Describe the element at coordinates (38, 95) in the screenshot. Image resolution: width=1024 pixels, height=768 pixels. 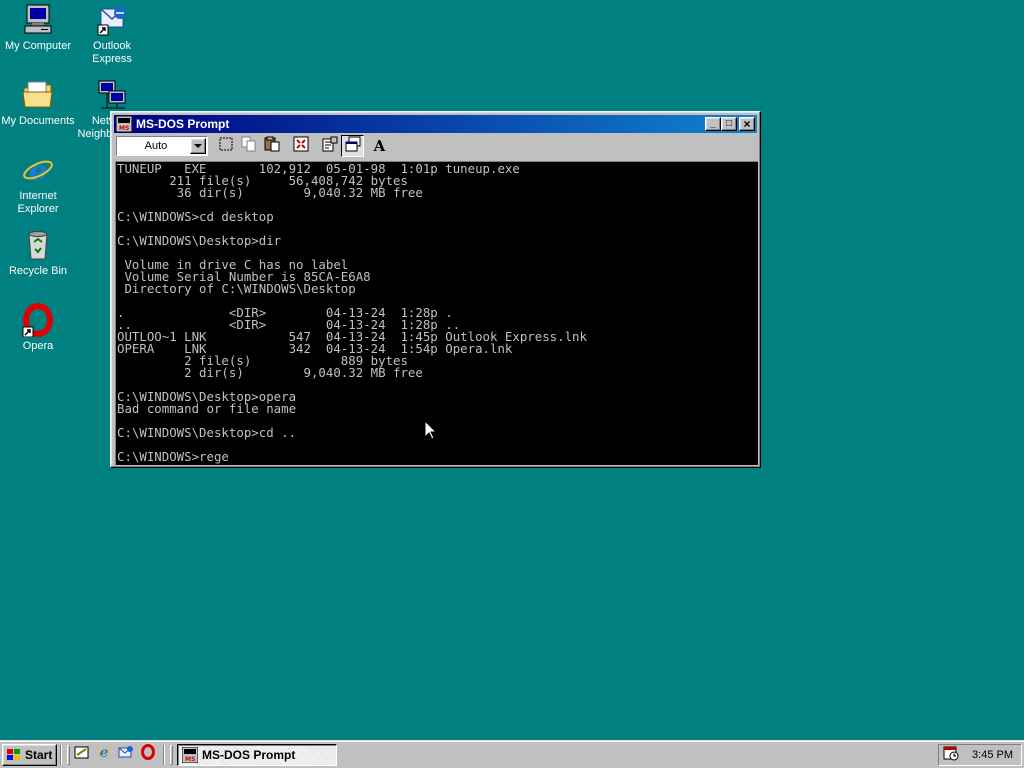
I see `folder-icon` at that location.